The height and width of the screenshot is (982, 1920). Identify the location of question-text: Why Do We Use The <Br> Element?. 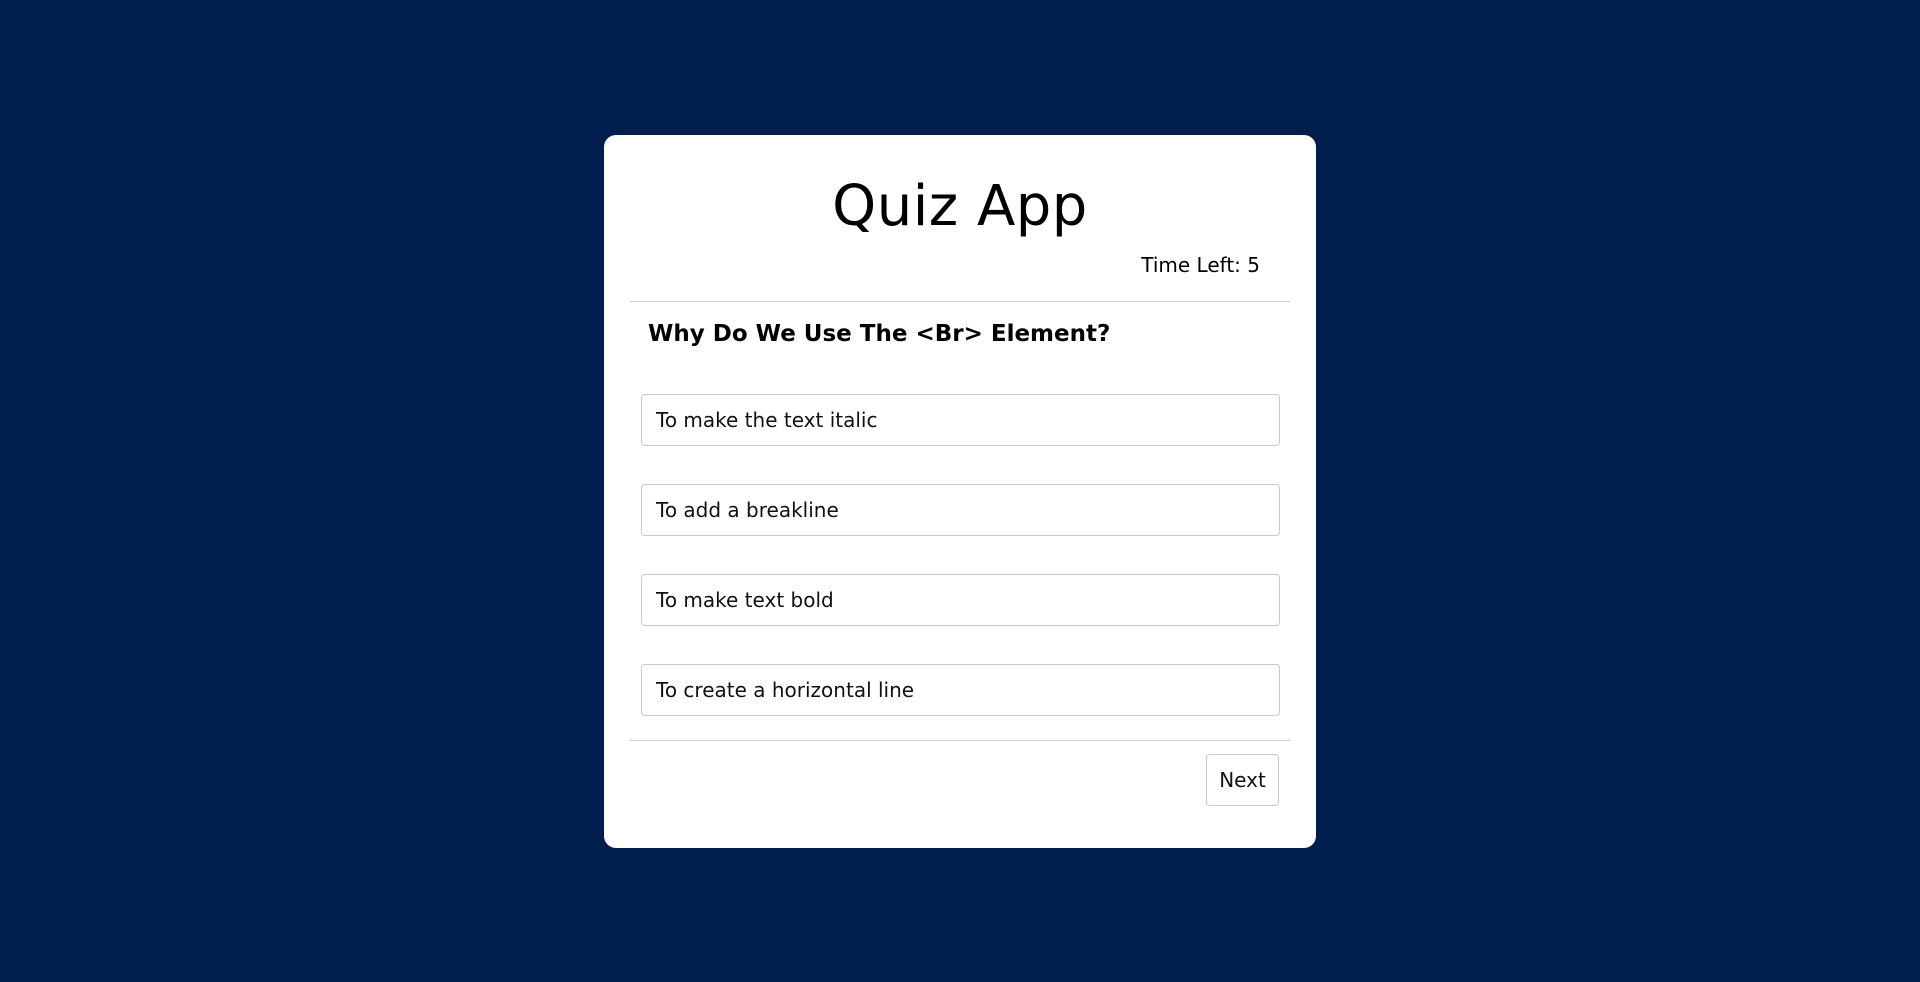
(879, 334).